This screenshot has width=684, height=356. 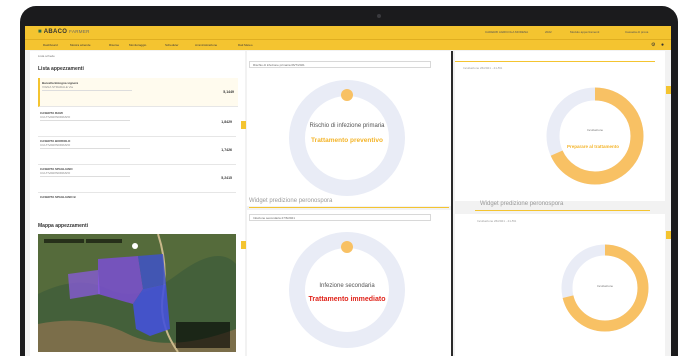 What do you see at coordinates (291, 201) in the screenshot?
I see `widget-title-middle: Widget predizione peronospora` at bounding box center [291, 201].